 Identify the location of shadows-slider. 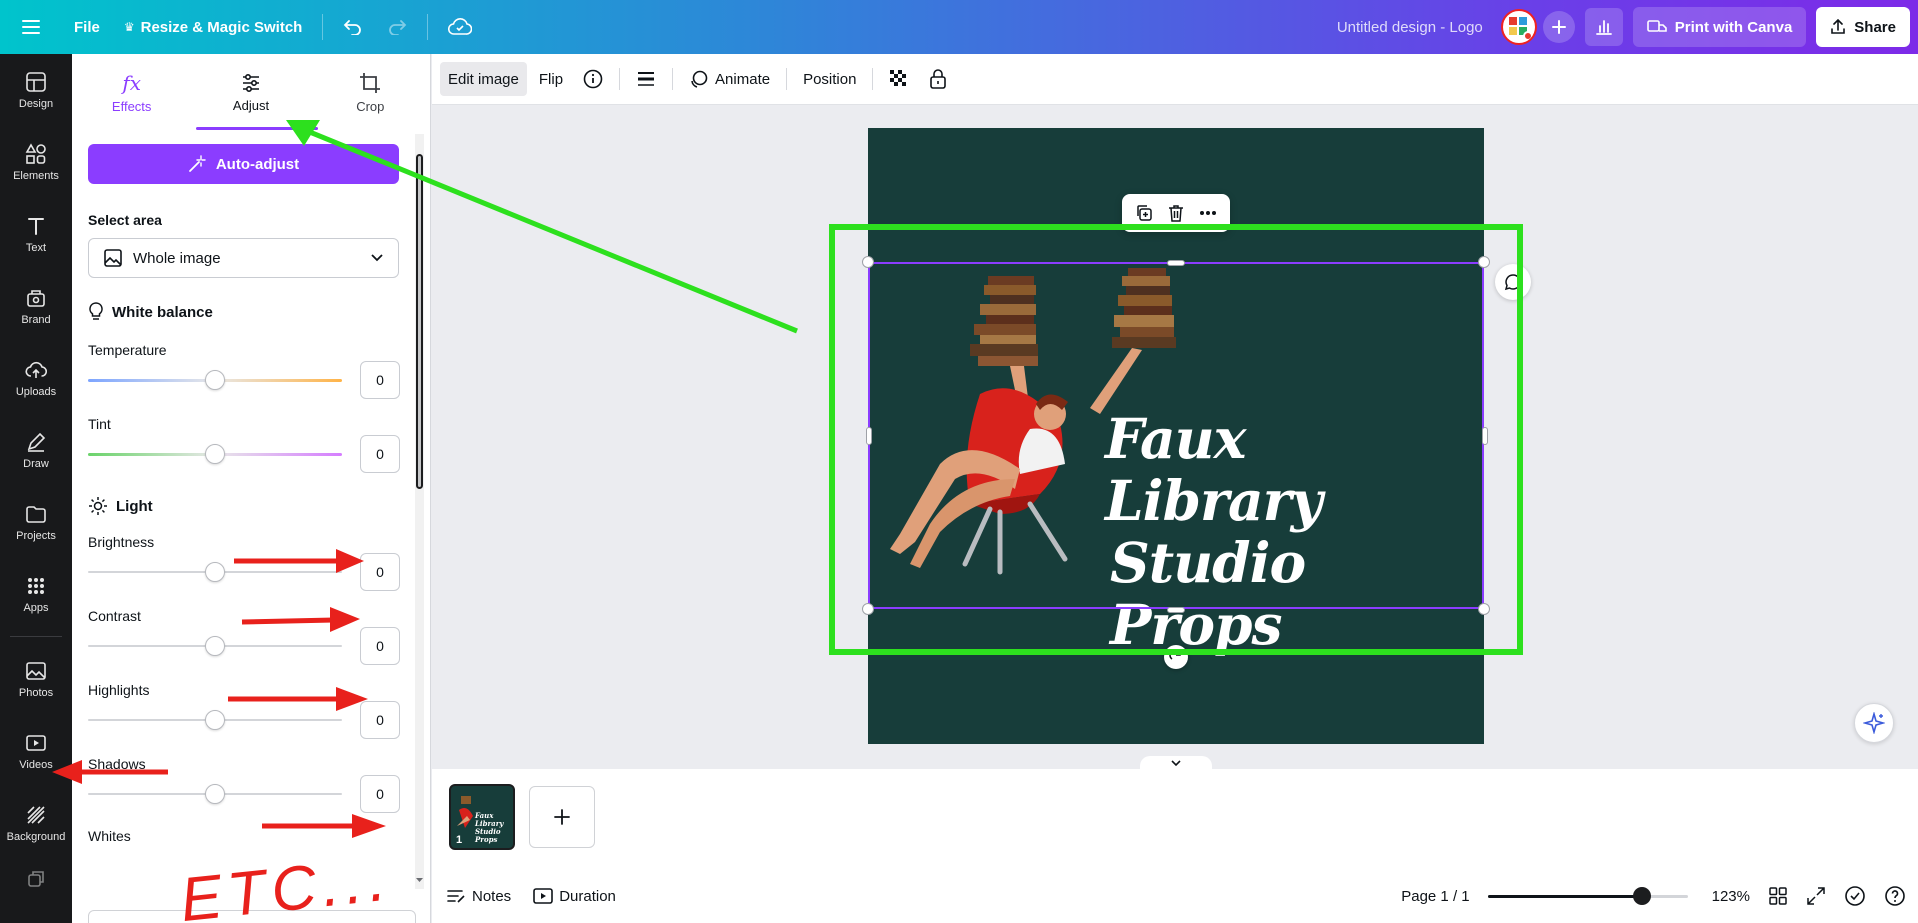
(215, 794).